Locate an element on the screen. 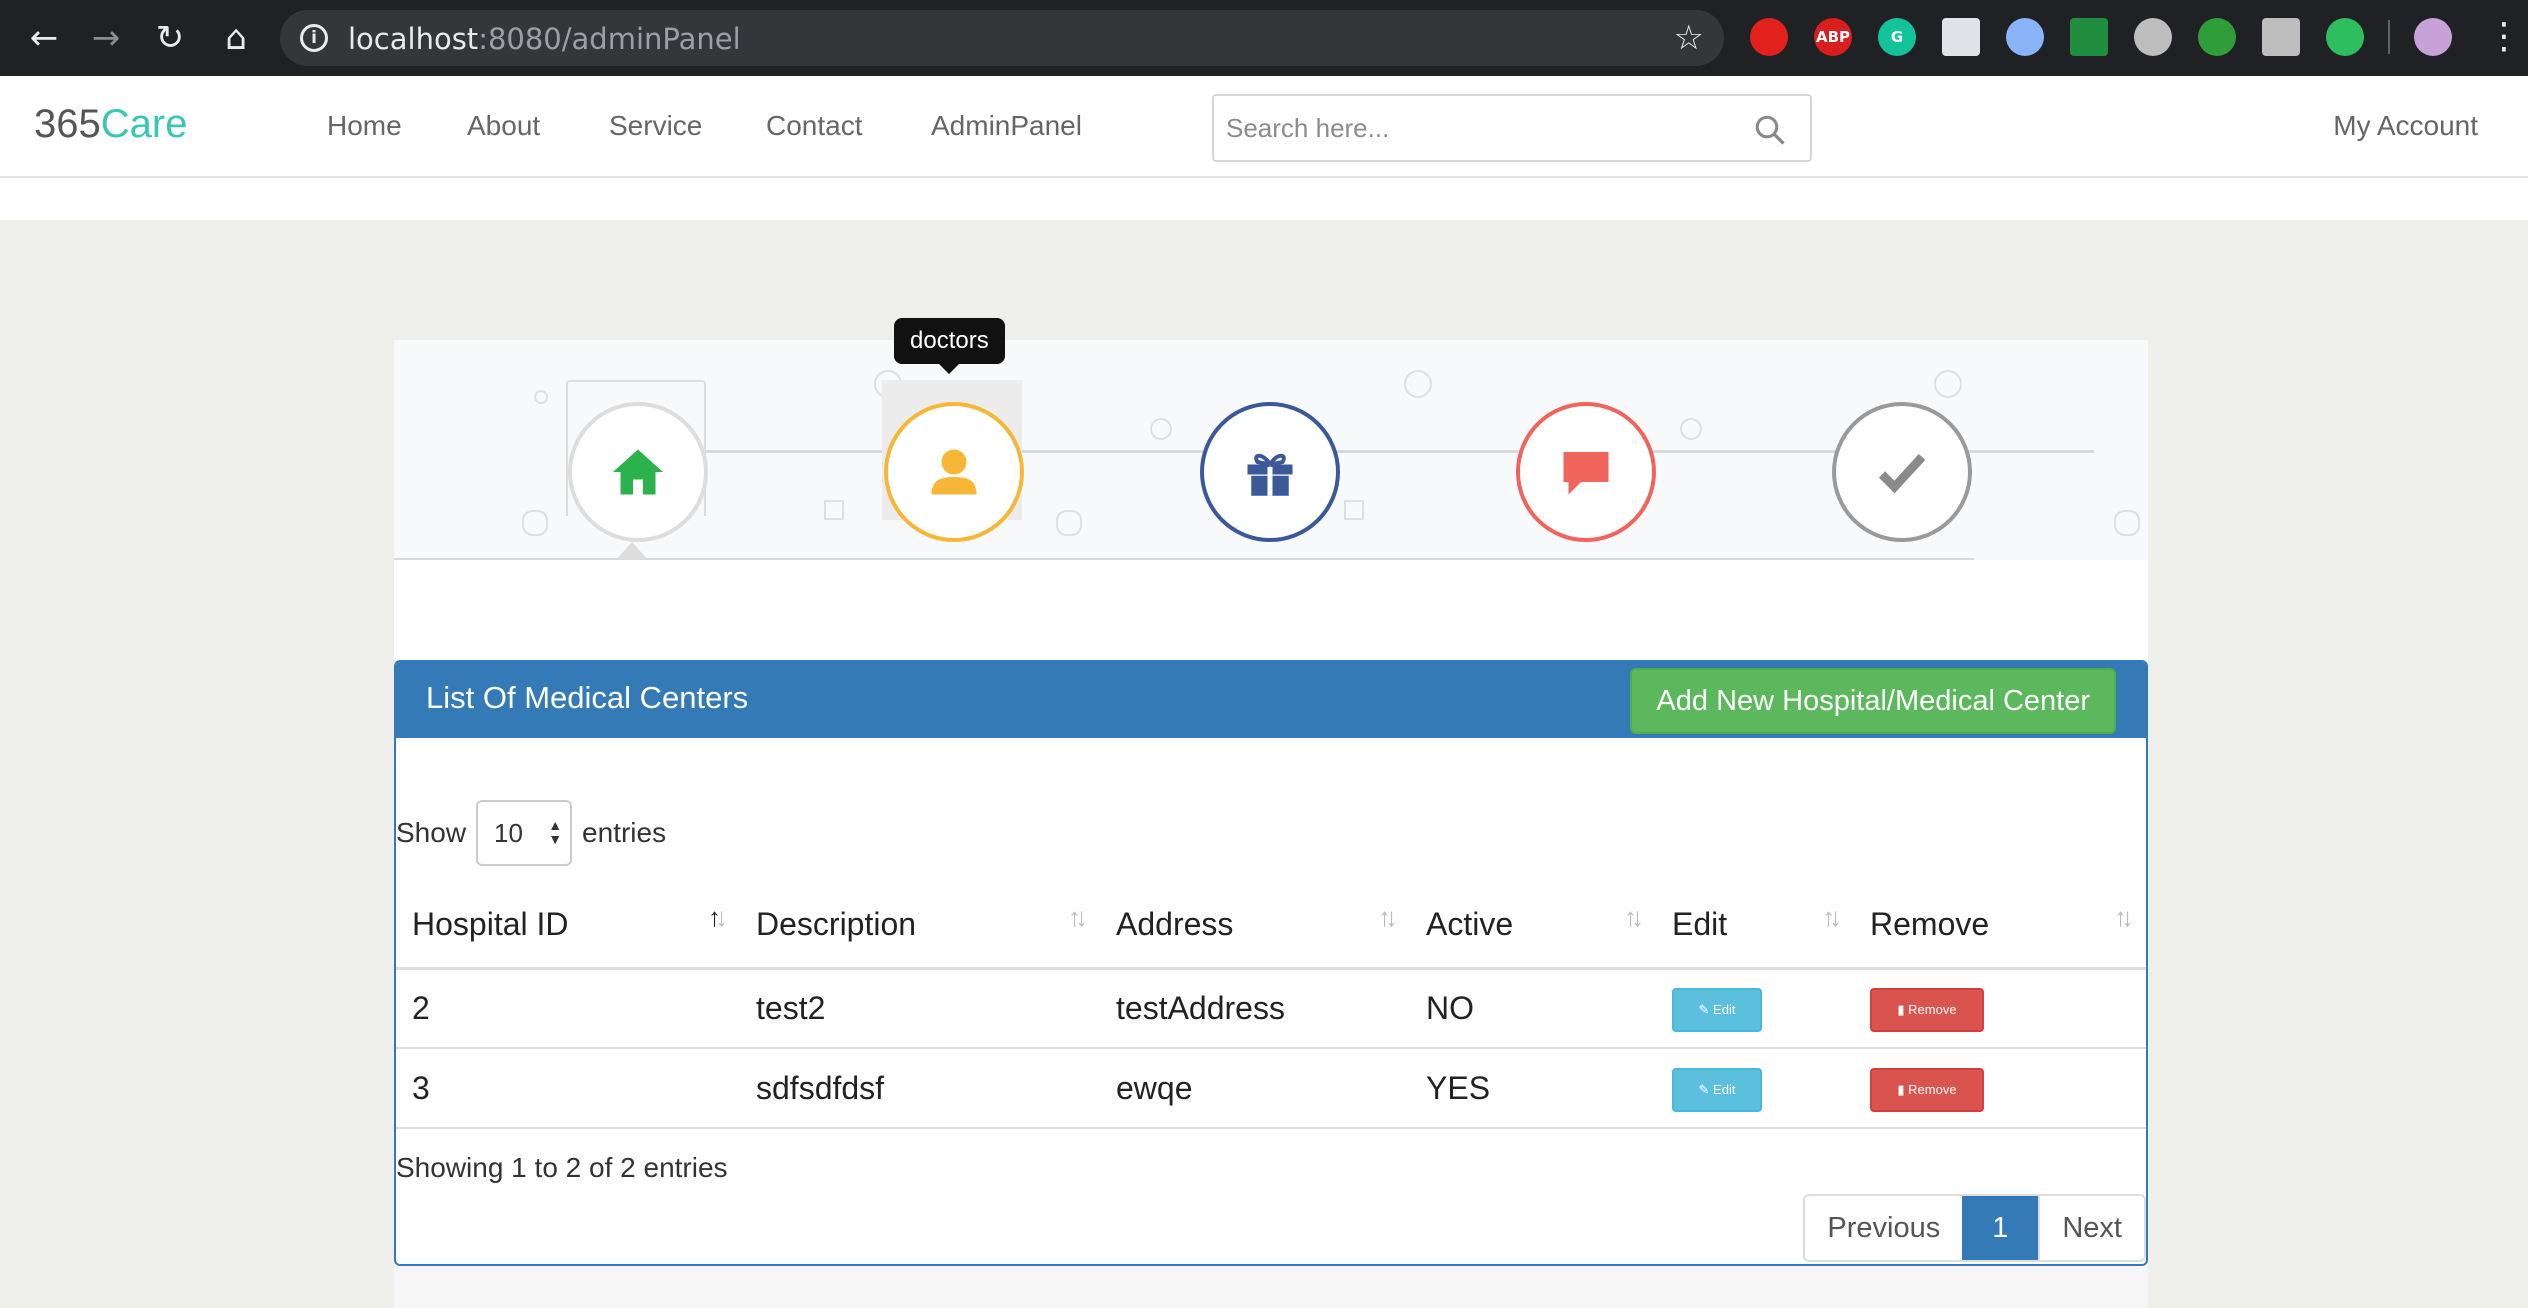 This screenshot has width=2528, height=1308. col-address: Address ↑↓ is located at coordinates (1255, 926).